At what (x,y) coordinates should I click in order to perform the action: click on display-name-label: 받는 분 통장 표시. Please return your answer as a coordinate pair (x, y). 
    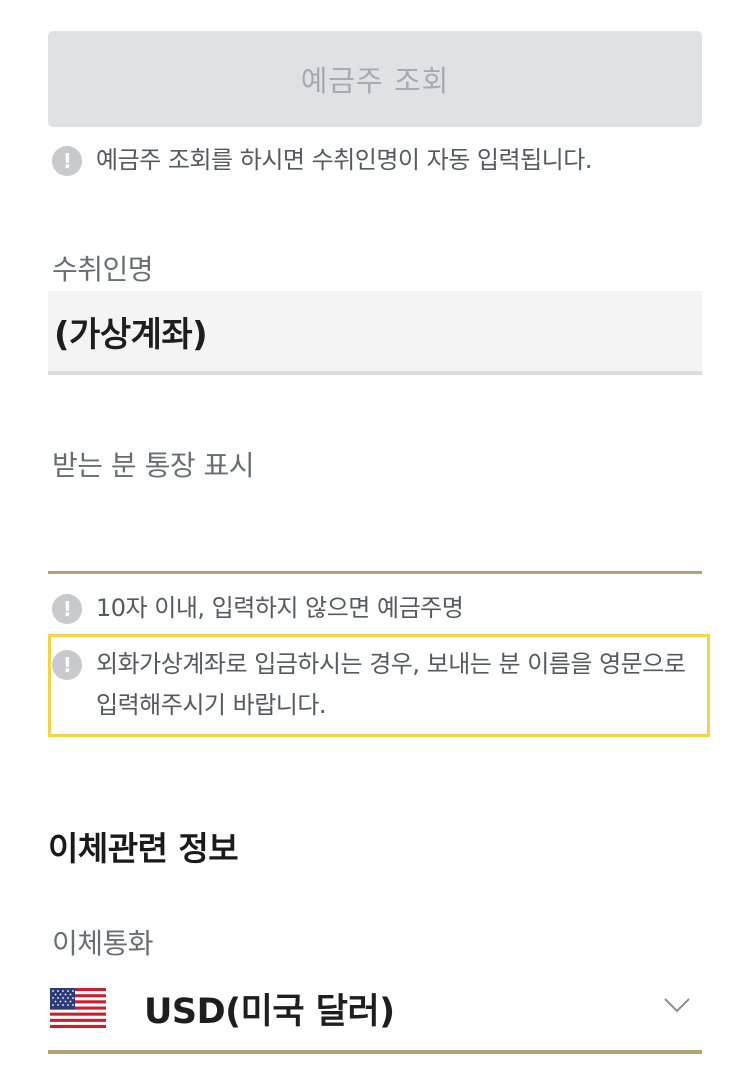
    Looking at the image, I should click on (153, 465).